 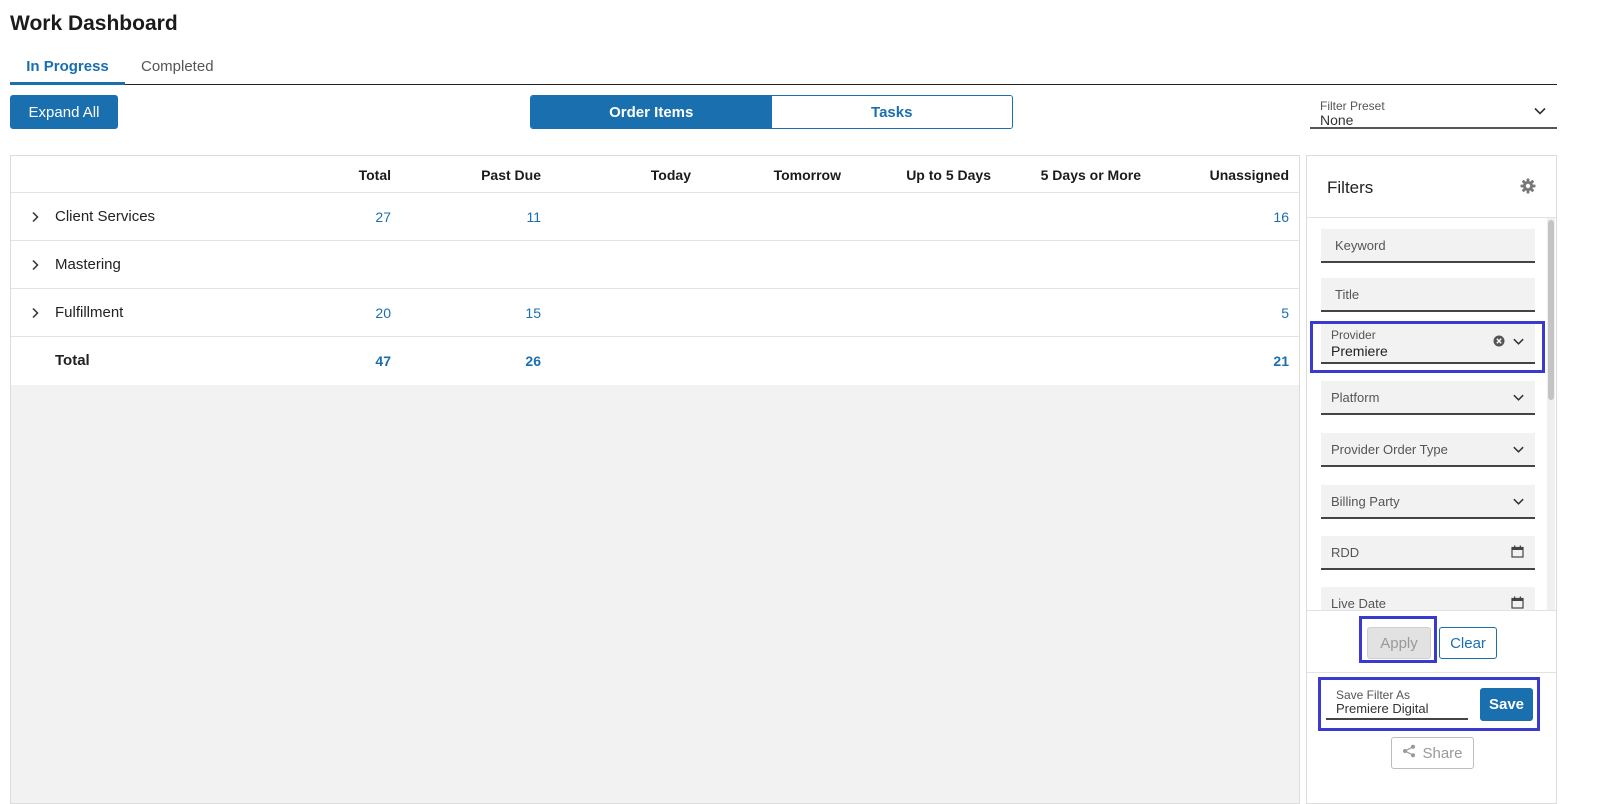 I want to click on tab-completed: Completed, so click(x=177, y=71).